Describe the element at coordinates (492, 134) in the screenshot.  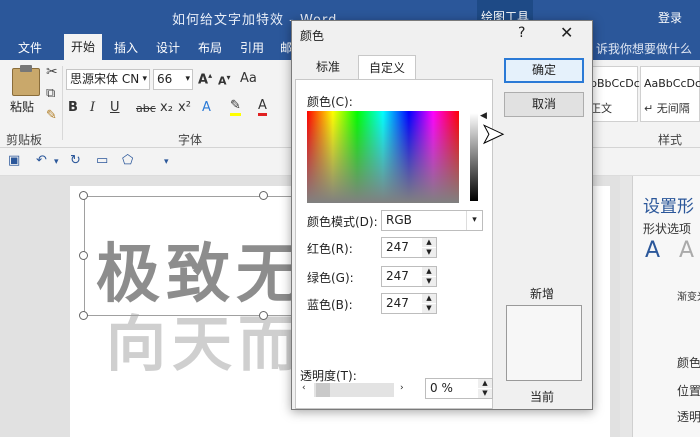
I see `mouse-cursor-icon: ➤` at that location.